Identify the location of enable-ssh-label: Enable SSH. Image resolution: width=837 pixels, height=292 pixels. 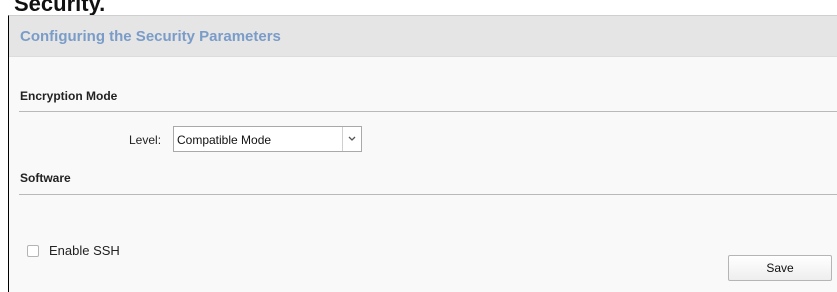
(84, 250).